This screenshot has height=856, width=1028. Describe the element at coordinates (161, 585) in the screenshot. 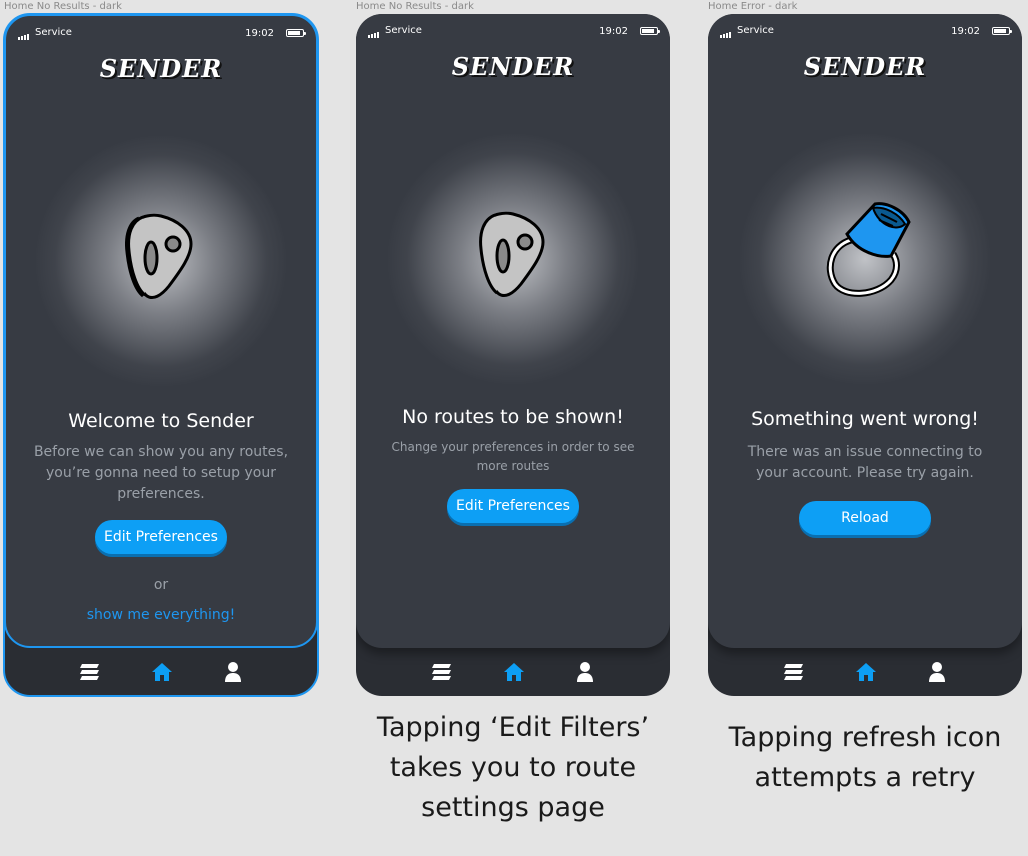

I see `or-divider-text: or` at that location.